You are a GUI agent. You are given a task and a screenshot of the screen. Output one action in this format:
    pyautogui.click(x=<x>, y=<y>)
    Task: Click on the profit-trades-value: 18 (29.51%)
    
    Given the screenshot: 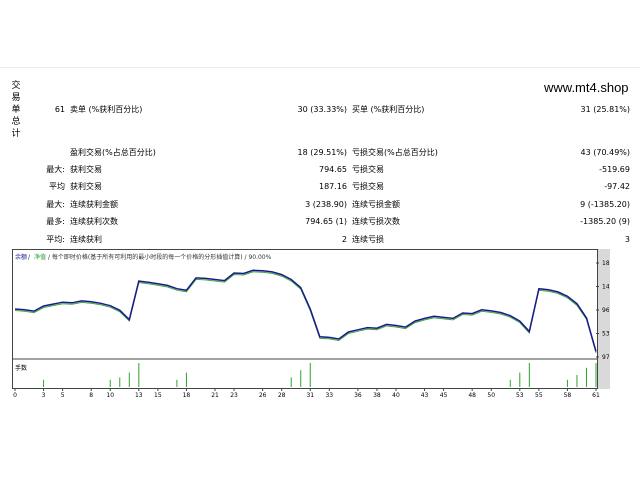 What is the action you would take?
    pyautogui.click(x=322, y=152)
    